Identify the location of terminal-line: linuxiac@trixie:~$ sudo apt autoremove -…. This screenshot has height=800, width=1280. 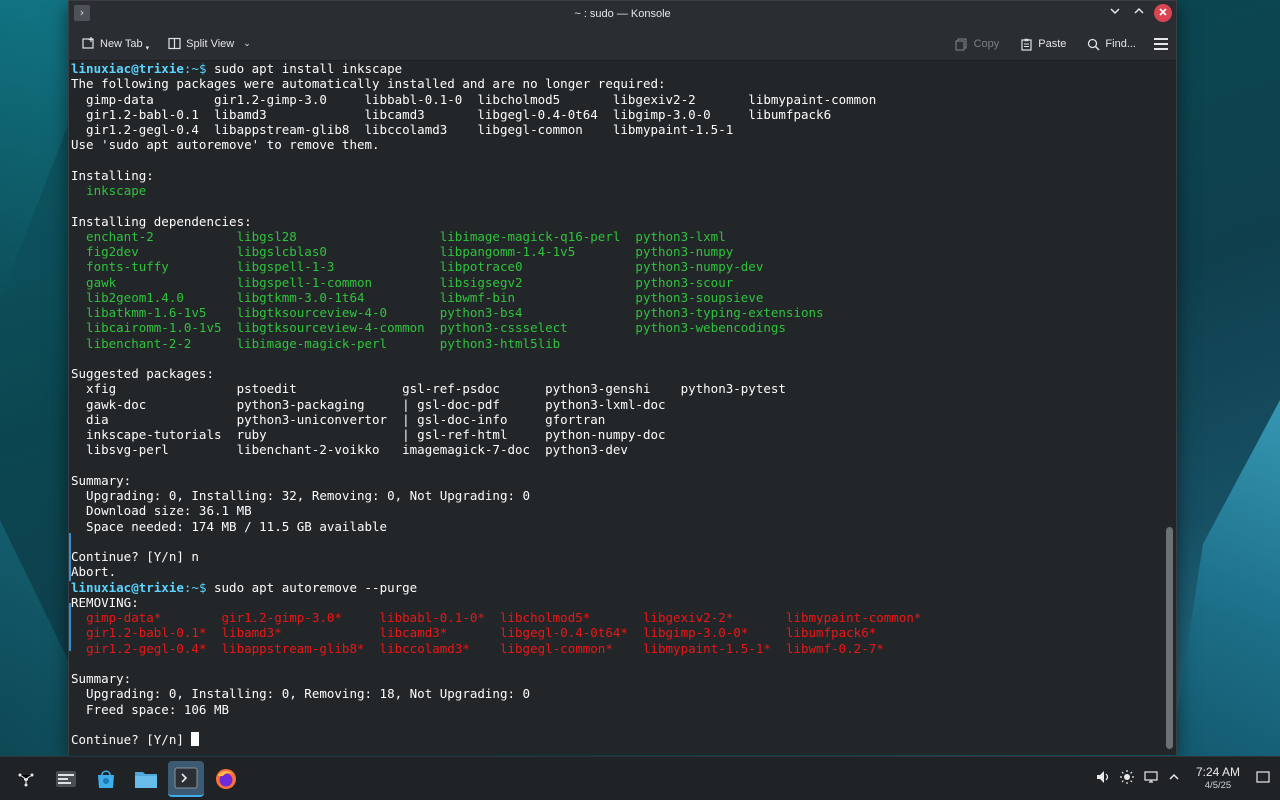
(496, 587).